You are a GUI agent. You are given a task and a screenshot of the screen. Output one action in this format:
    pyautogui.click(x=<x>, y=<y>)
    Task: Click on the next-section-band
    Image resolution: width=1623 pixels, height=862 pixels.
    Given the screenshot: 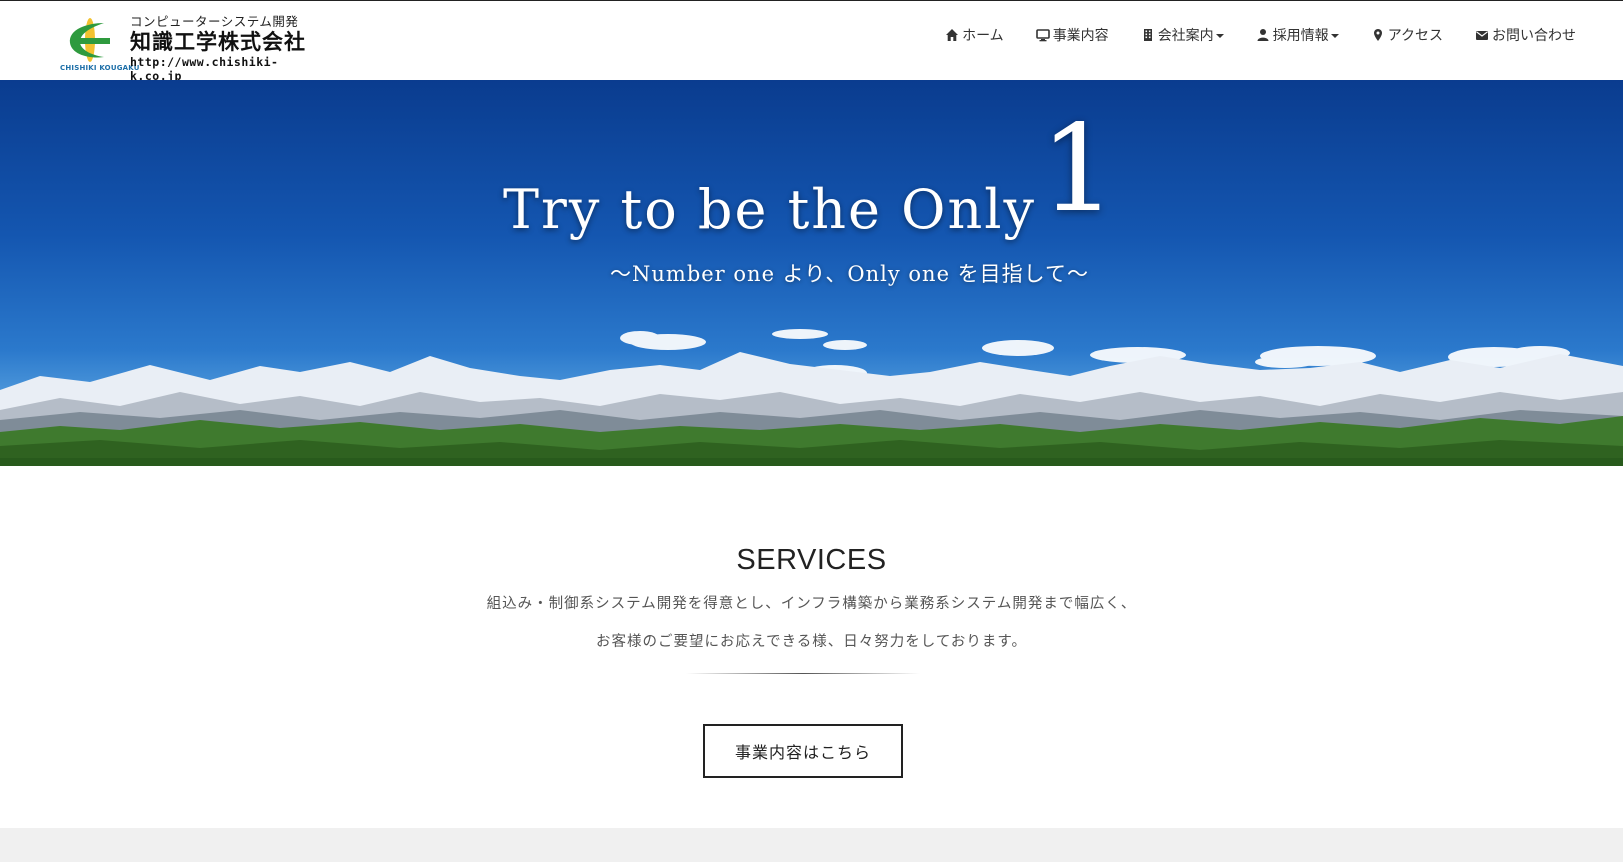 What is the action you would take?
    pyautogui.click(x=811, y=845)
    